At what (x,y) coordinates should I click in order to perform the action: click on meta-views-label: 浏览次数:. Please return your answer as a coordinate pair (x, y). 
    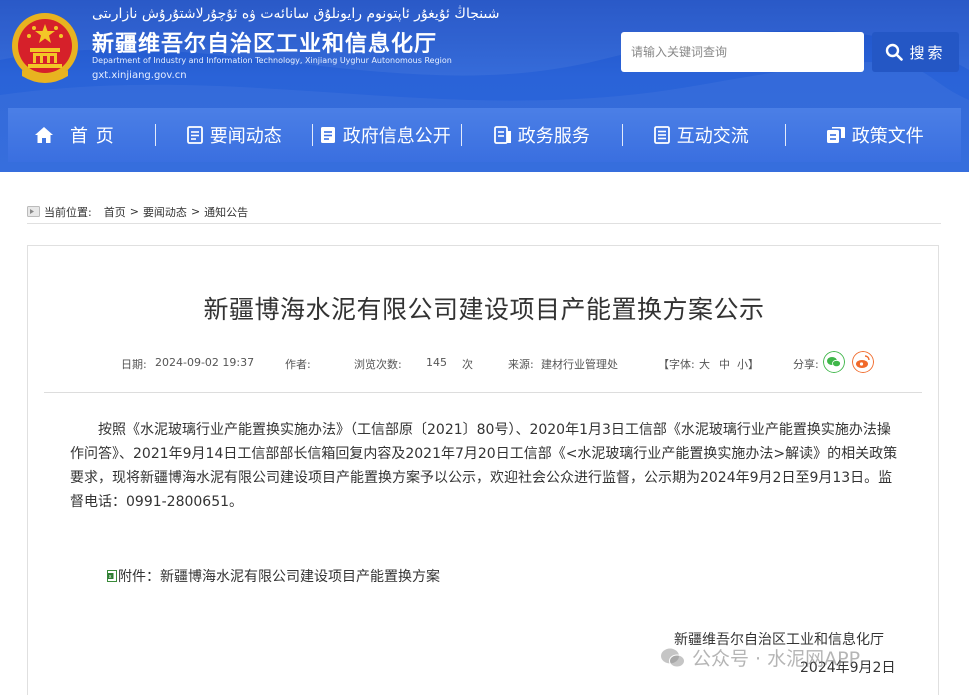
    Looking at the image, I should click on (378, 364).